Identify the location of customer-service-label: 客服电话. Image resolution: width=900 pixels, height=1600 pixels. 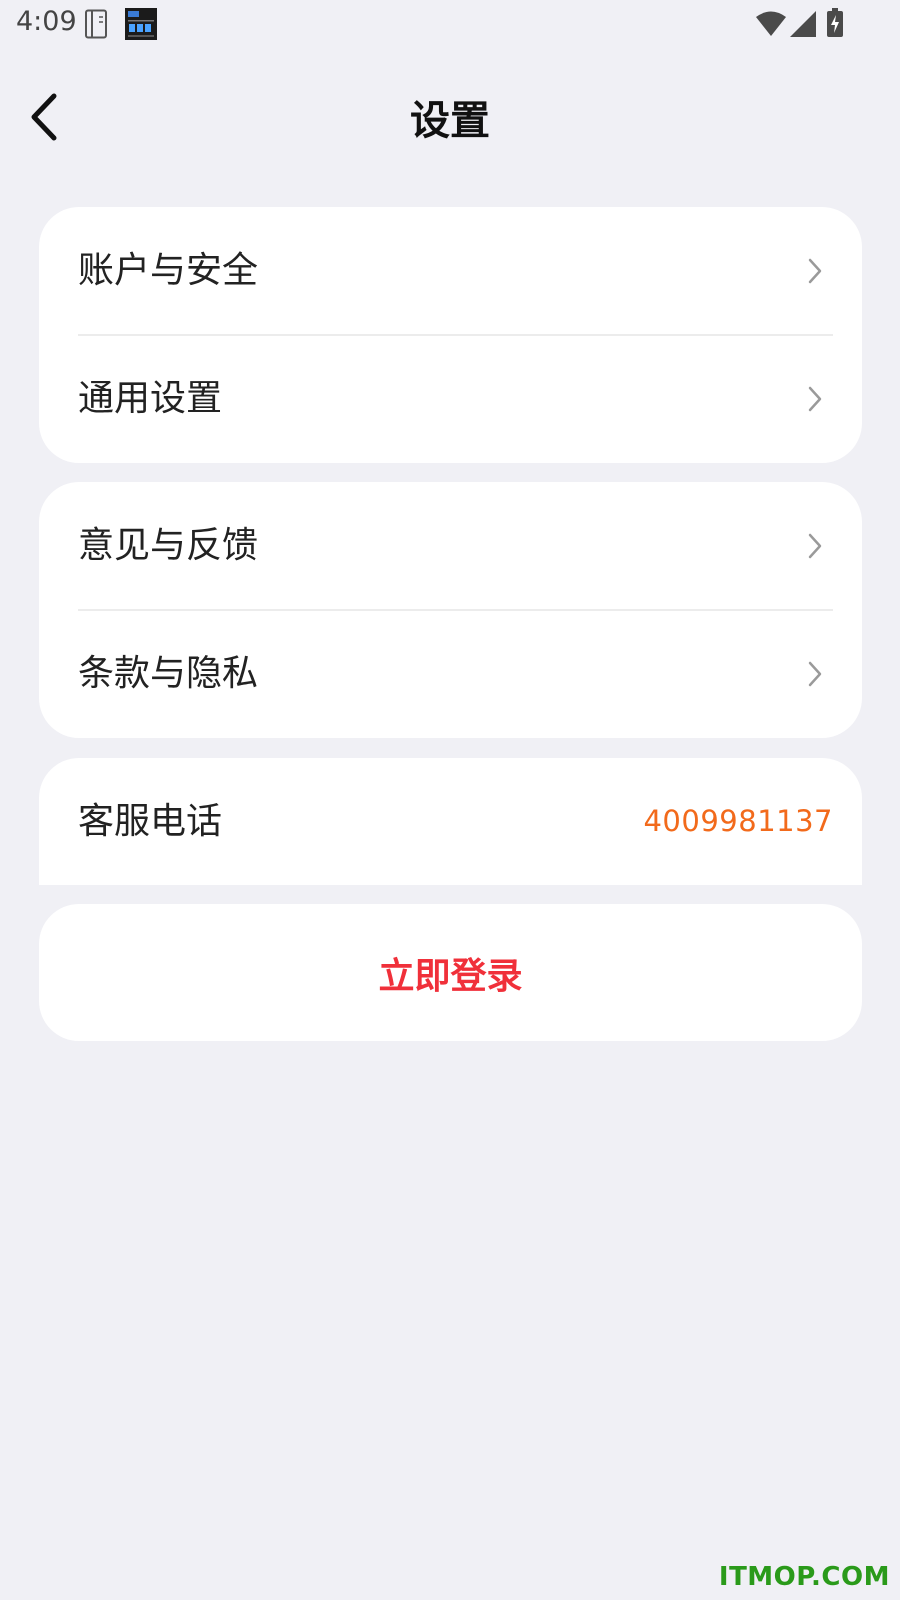
(150, 821).